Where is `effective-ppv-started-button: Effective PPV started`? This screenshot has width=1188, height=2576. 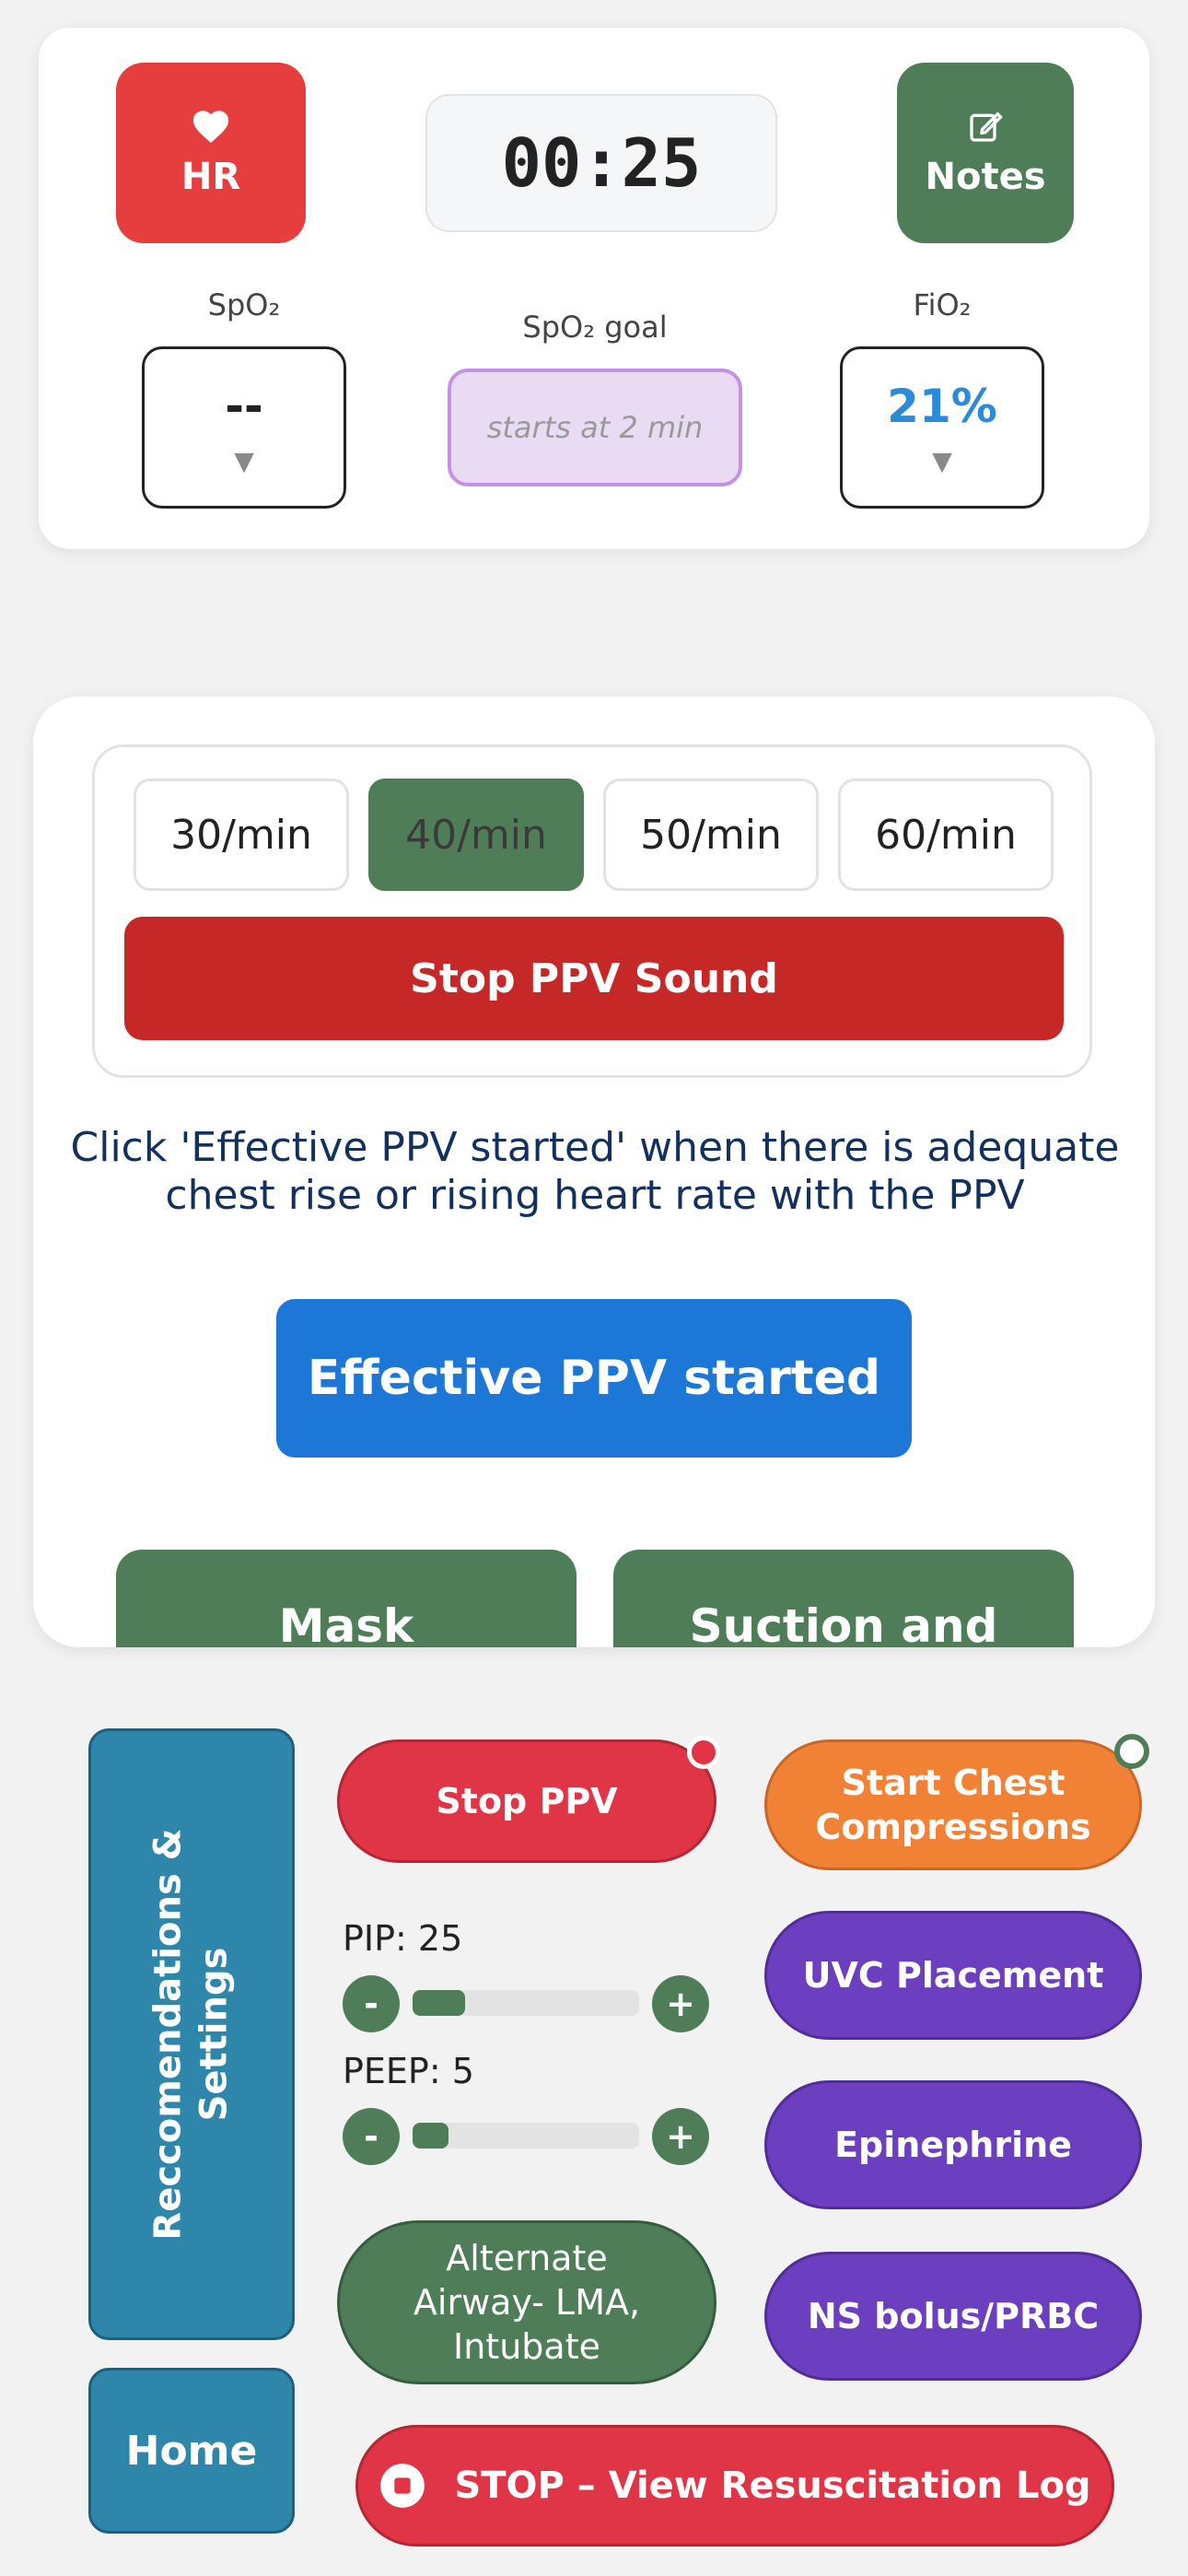 effective-ppv-started-button: Effective PPV started is located at coordinates (594, 1378).